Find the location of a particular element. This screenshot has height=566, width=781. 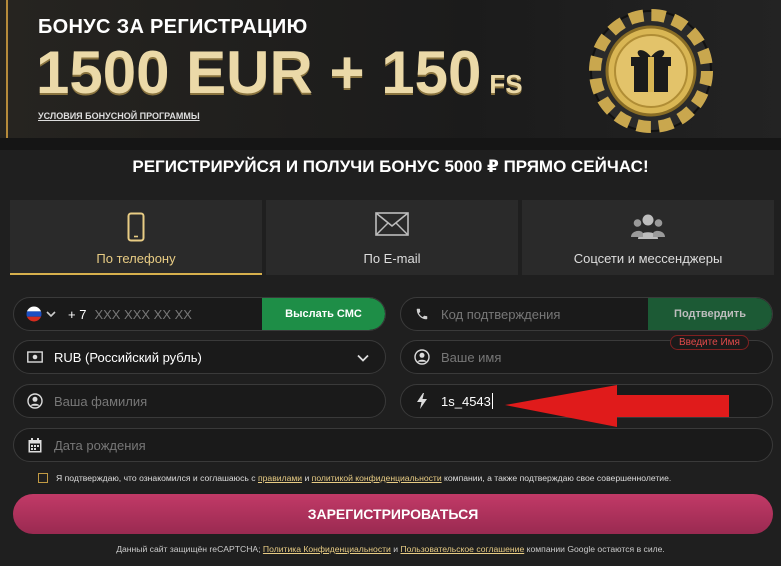

first-name-input: Ваше имя is located at coordinates (471, 357).